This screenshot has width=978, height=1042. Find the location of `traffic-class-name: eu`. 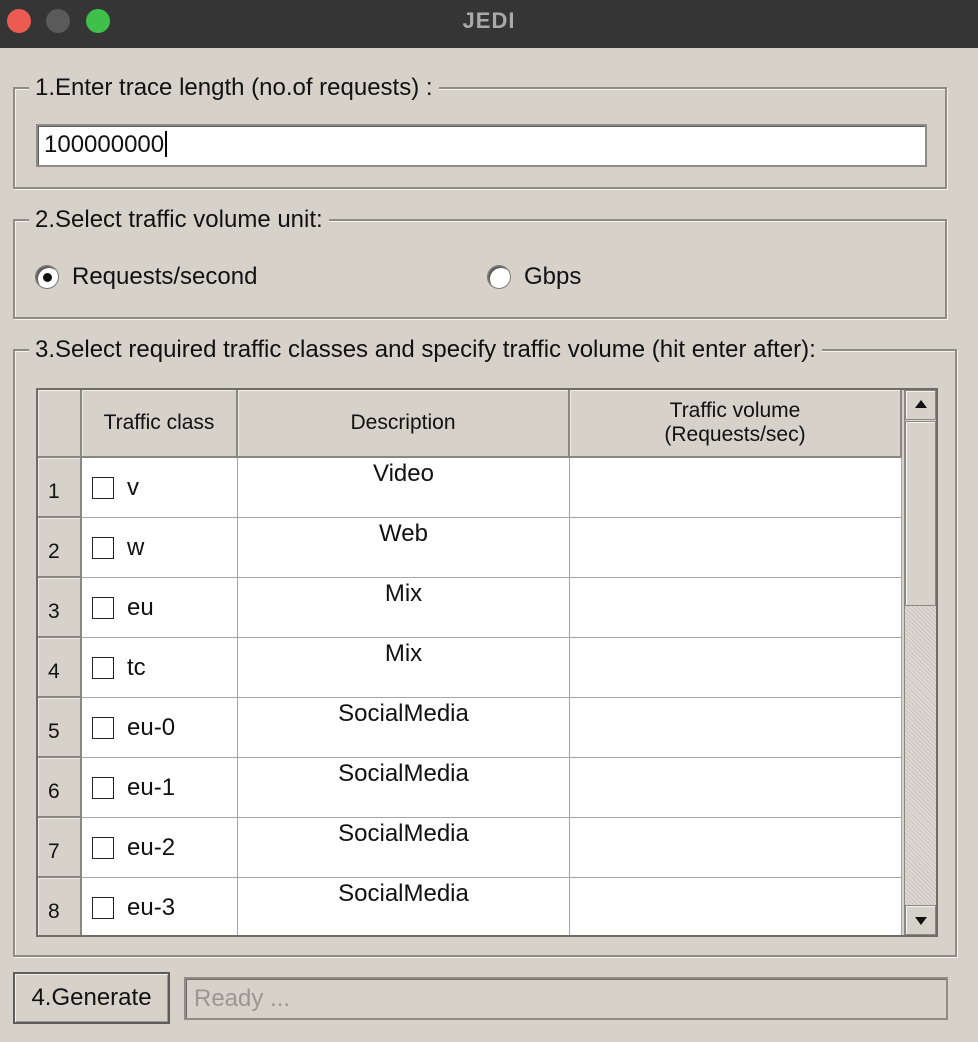

traffic-class-name: eu is located at coordinates (140, 607).